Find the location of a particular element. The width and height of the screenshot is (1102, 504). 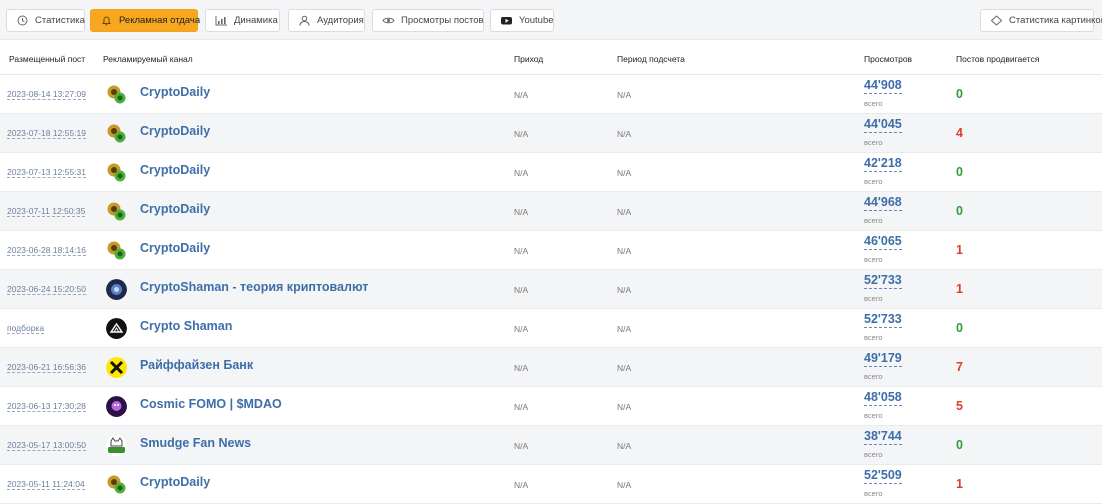

views-link: 49'179 is located at coordinates (883, 359).